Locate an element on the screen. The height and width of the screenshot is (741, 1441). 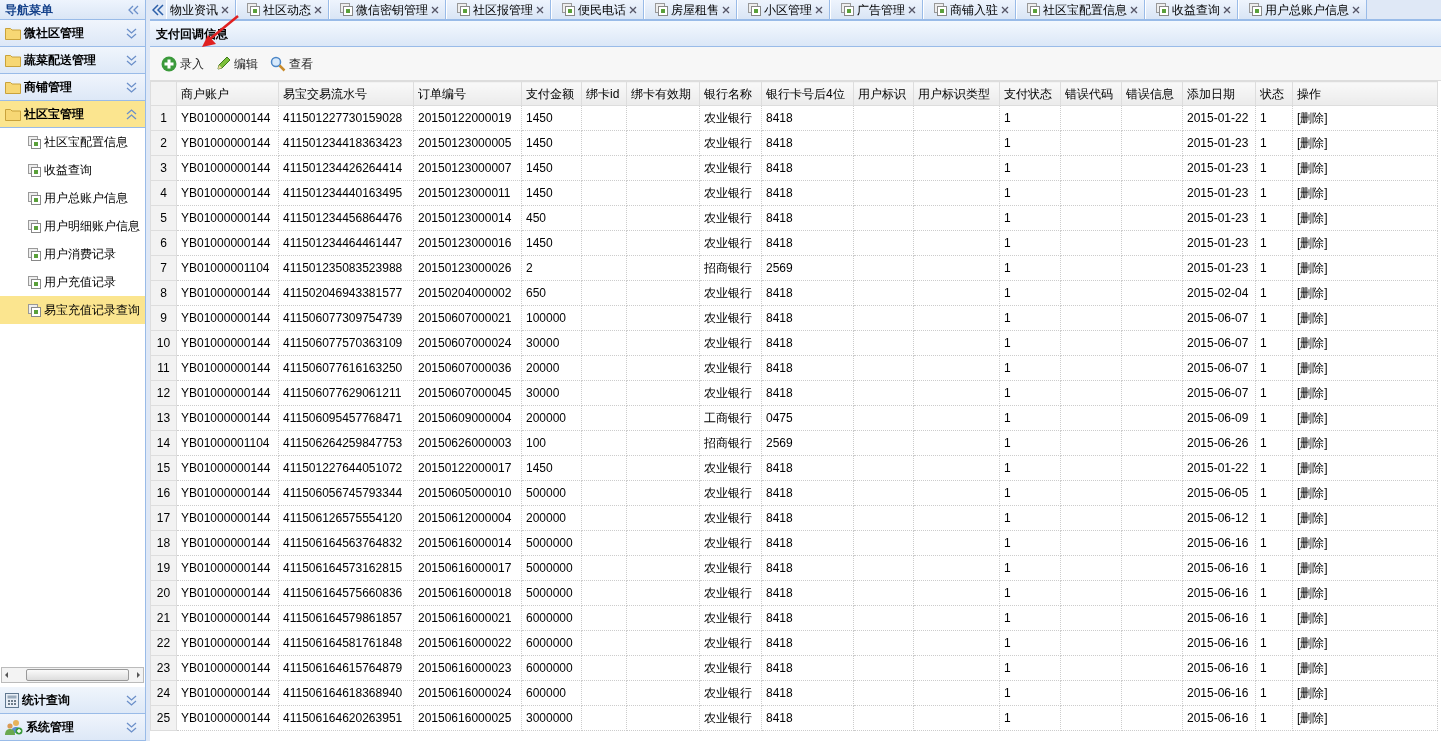
column-header: 绑卡有效期 is located at coordinates (663, 93).